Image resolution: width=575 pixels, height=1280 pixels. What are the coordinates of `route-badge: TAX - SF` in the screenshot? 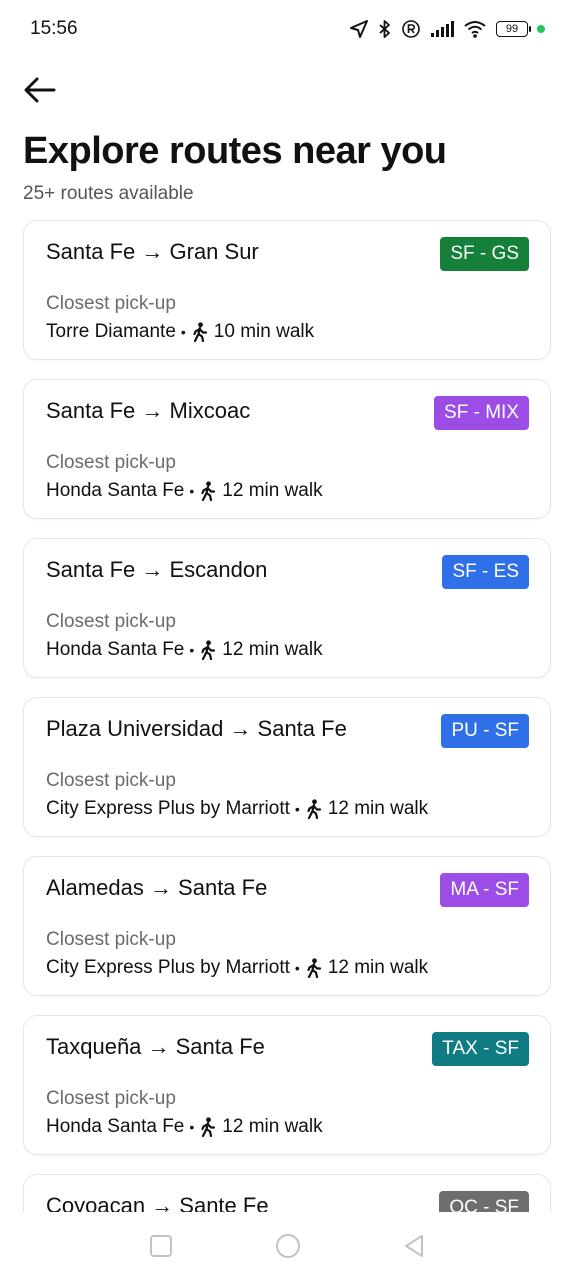 It's located at (480, 1049).